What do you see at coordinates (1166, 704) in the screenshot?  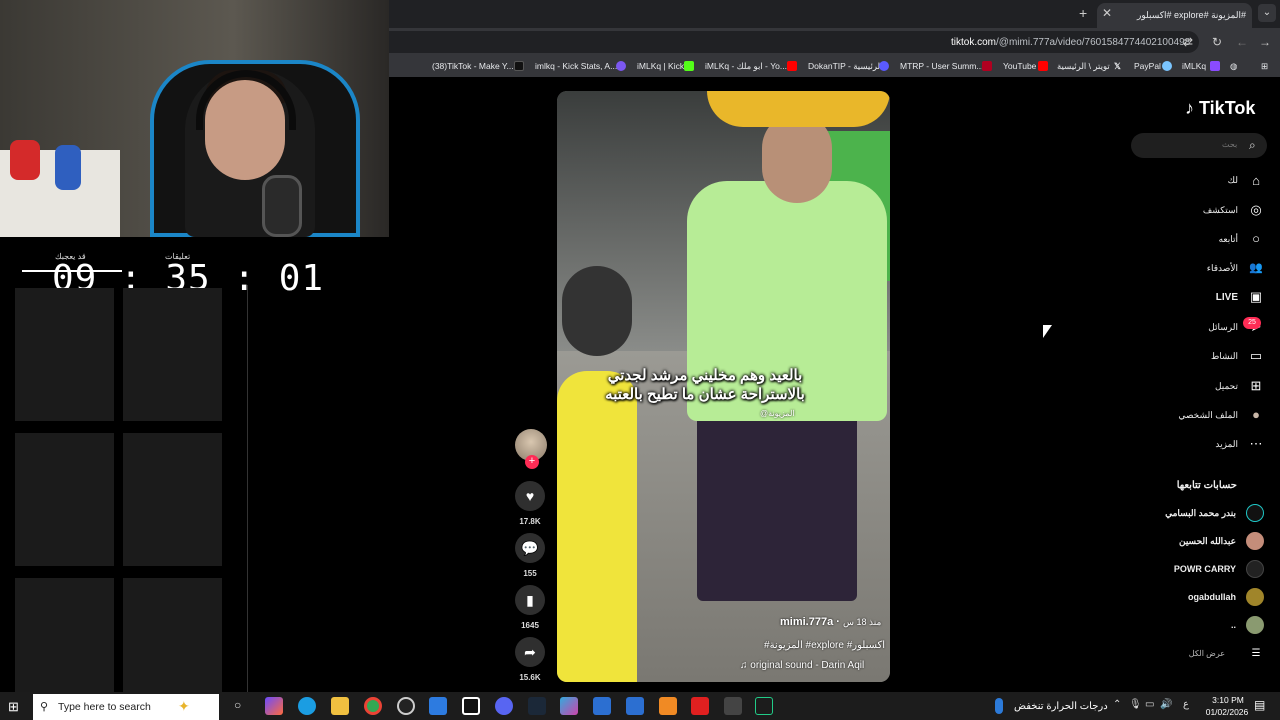 I see `volume-icon: 🔊` at bounding box center [1166, 704].